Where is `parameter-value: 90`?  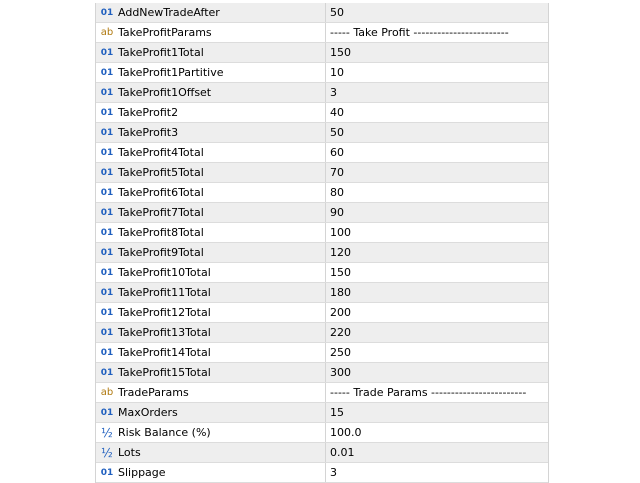 parameter-value: 90 is located at coordinates (437, 212).